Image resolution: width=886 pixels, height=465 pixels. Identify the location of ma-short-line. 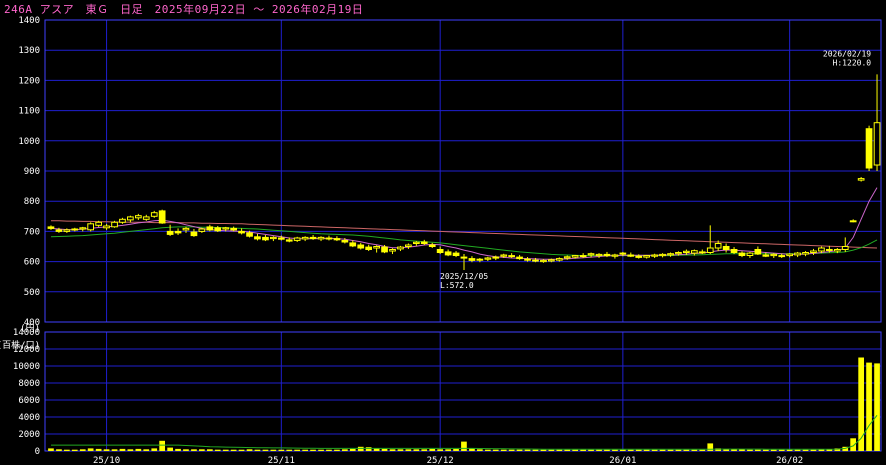
(464, 223).